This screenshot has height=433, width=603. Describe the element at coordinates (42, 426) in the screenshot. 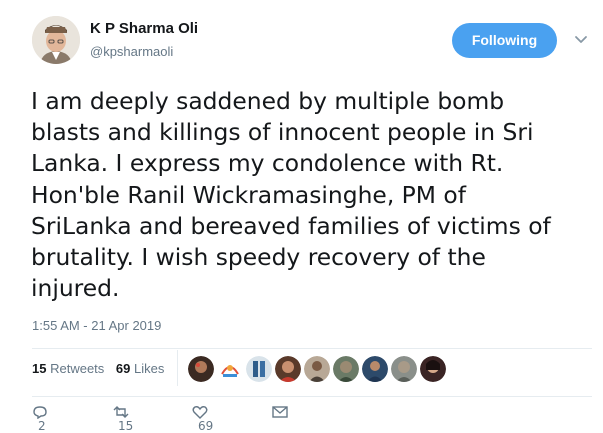

I see `reply-count: 2` at that location.